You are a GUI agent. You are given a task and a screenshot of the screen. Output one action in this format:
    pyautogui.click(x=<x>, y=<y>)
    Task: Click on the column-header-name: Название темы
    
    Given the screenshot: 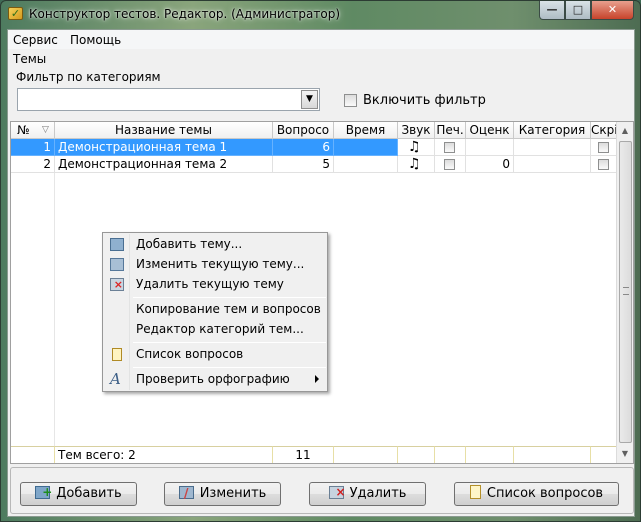 What is the action you would take?
    pyautogui.click(x=164, y=130)
    